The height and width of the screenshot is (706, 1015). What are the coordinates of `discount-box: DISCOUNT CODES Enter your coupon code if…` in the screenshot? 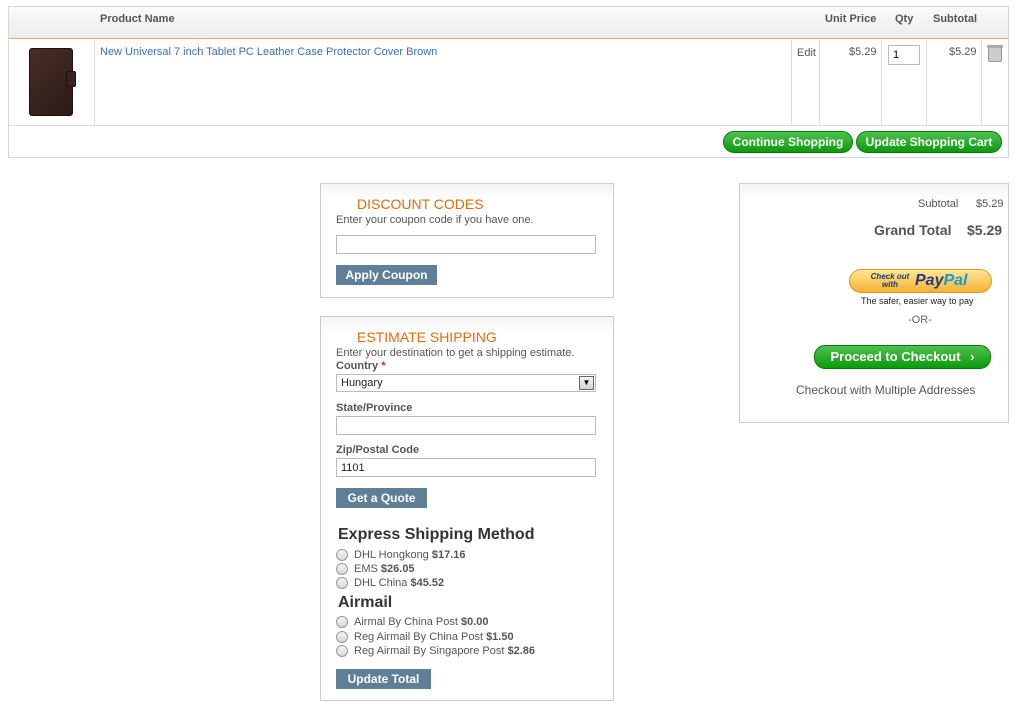 It's located at (467, 240).